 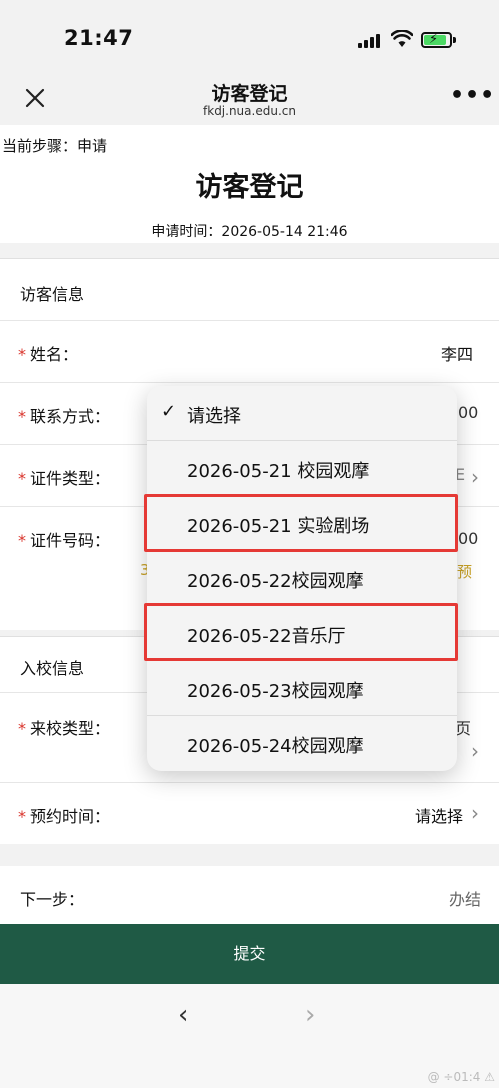 I want to click on status-time: 21:47, so click(x=99, y=38).